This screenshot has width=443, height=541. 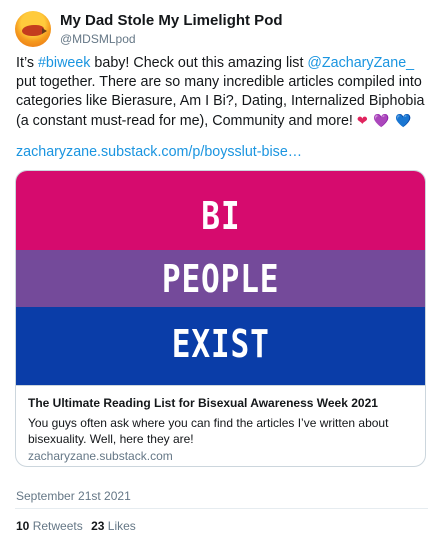 I want to click on author-names: My Dad Stole My Limelight Pod @MDSMLpod, so click(x=171, y=29).